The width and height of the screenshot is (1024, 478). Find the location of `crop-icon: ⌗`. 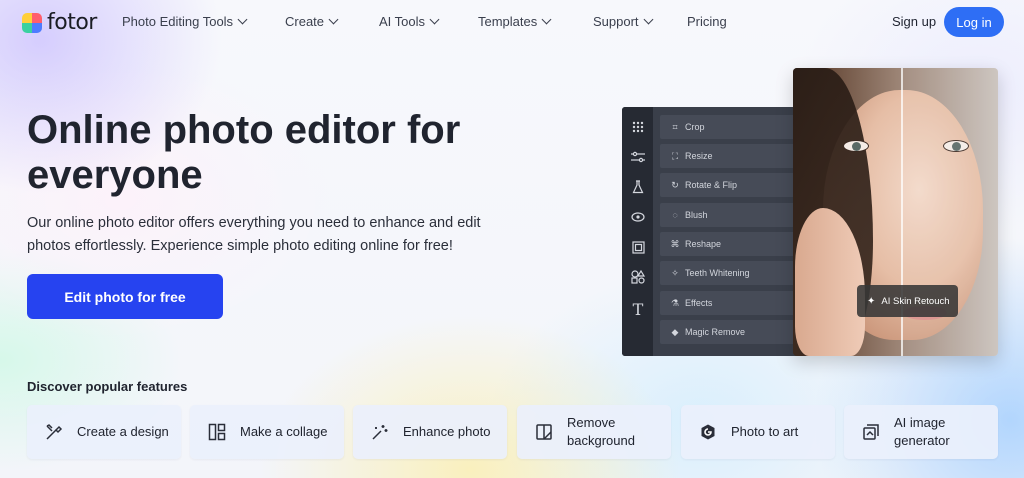

crop-icon: ⌗ is located at coordinates (675, 126).